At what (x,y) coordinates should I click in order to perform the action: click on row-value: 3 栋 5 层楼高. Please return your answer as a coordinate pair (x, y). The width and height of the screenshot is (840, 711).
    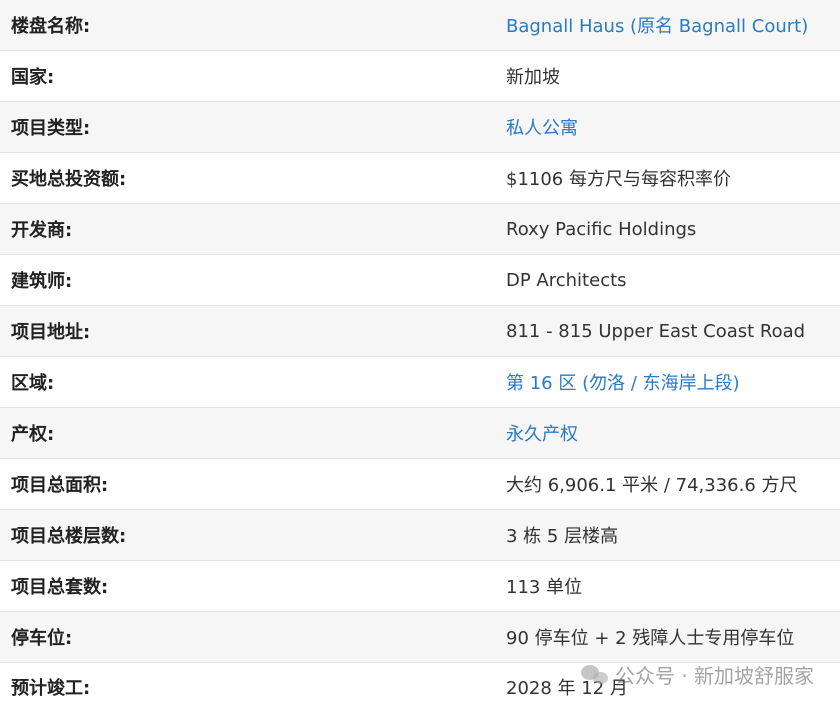
    Looking at the image, I should click on (562, 536).